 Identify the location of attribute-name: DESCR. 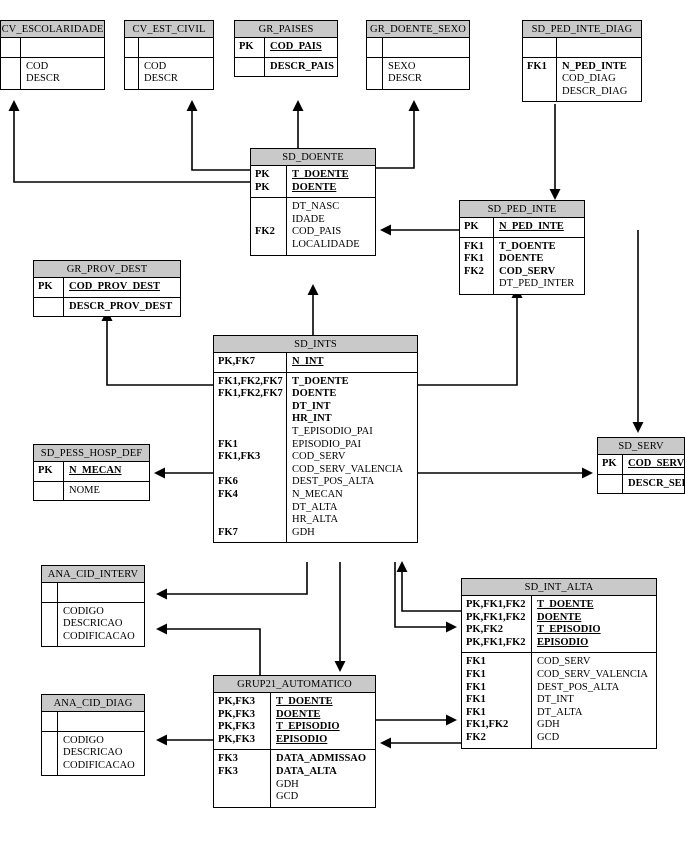
(405, 79).